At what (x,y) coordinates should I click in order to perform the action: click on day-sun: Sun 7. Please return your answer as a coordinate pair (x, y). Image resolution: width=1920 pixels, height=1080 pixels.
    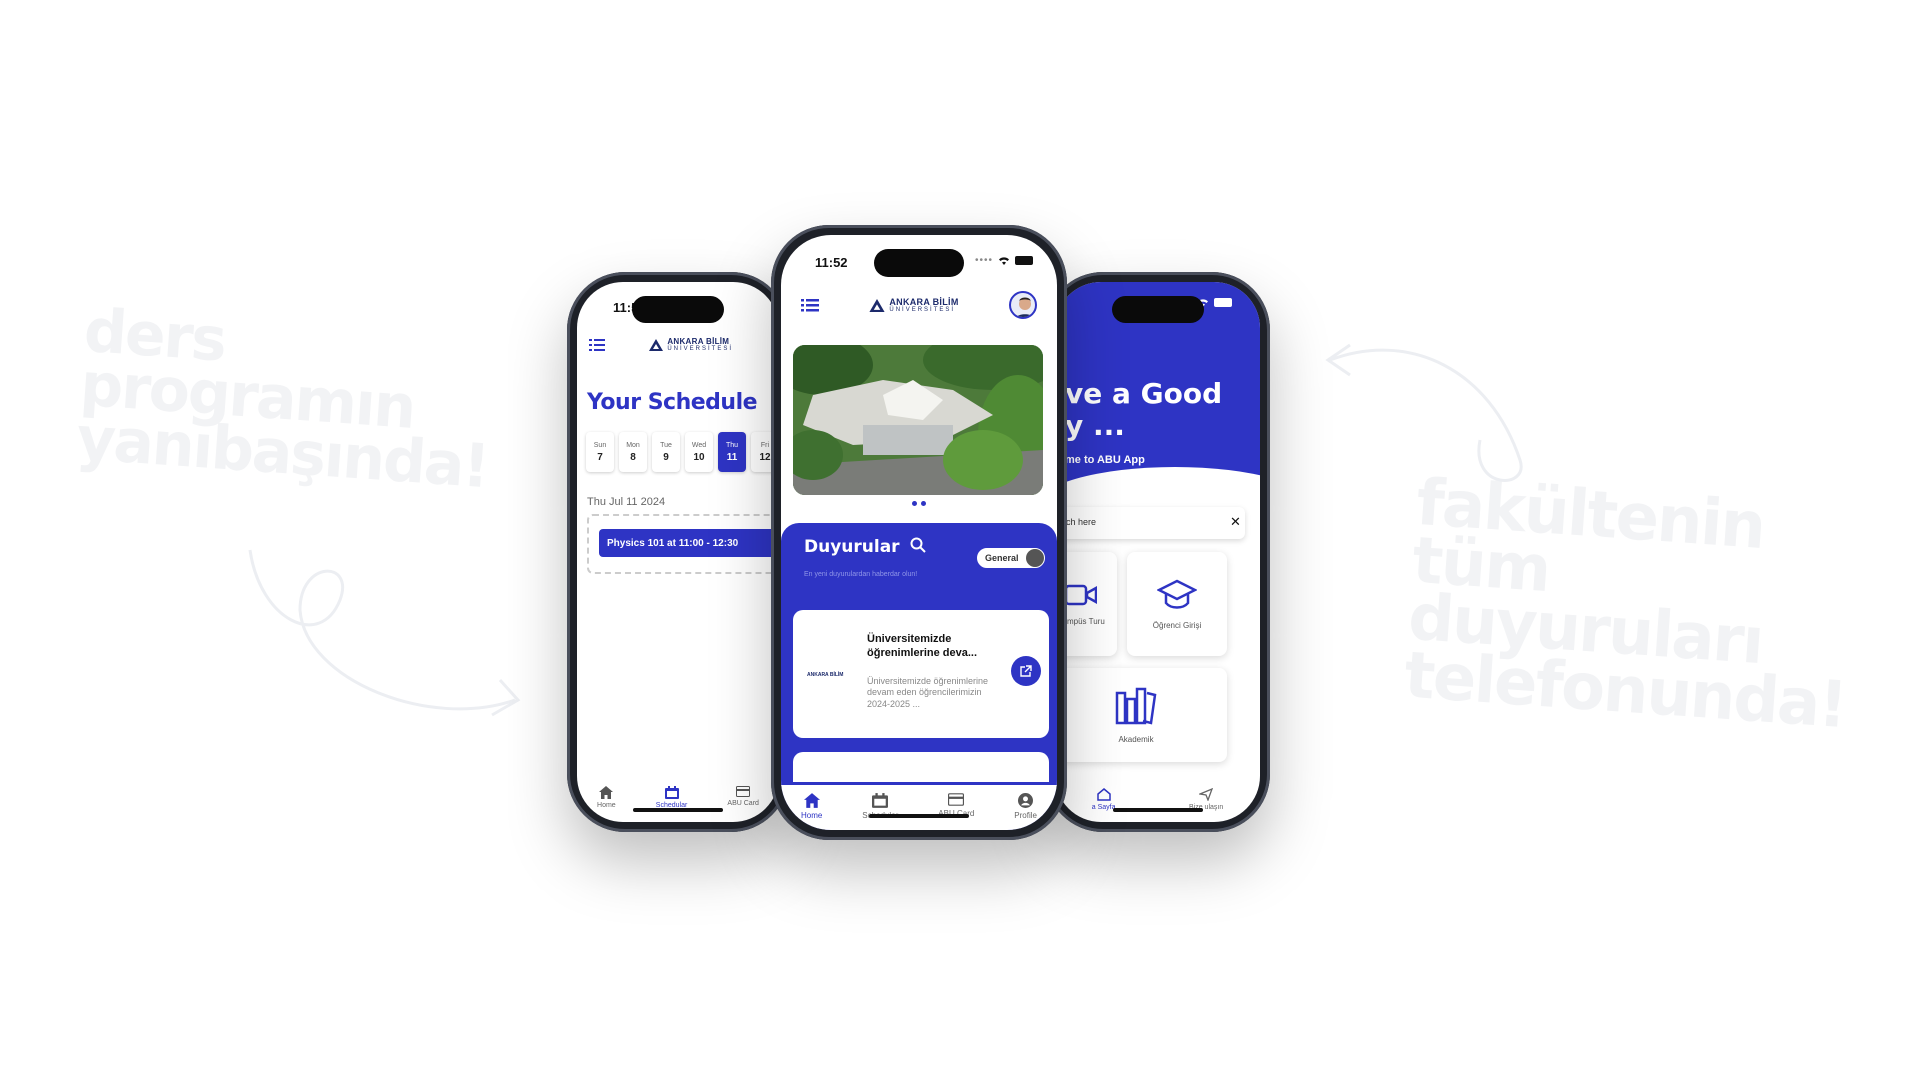
    Looking at the image, I should click on (600, 452).